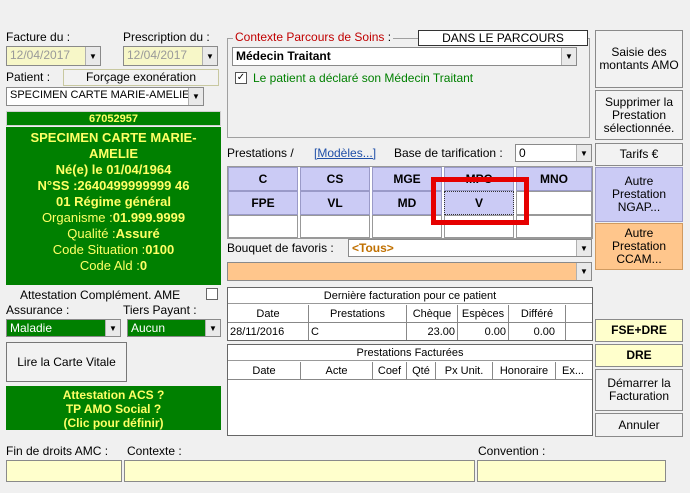 This screenshot has height=493, width=690. What do you see at coordinates (113, 265) in the screenshot?
I see `patient-card-code-ald: Code Ald :0` at bounding box center [113, 265].